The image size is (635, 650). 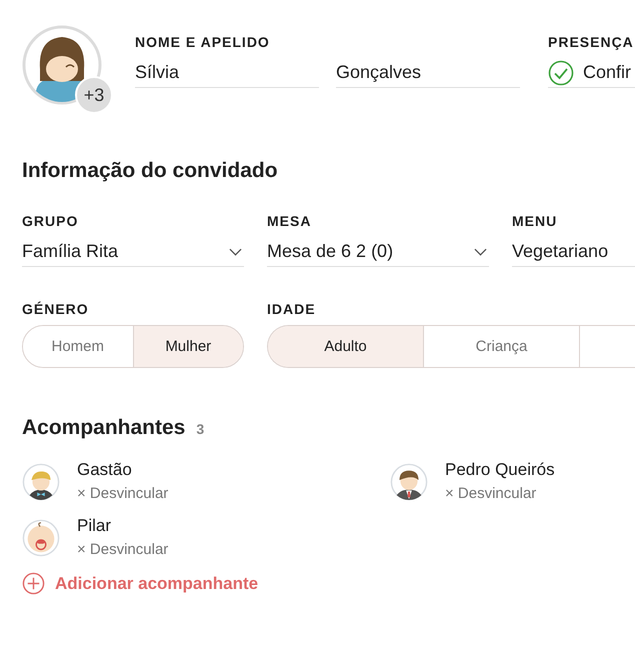 What do you see at coordinates (56, 309) in the screenshot?
I see `field-label: GÉNERO` at bounding box center [56, 309].